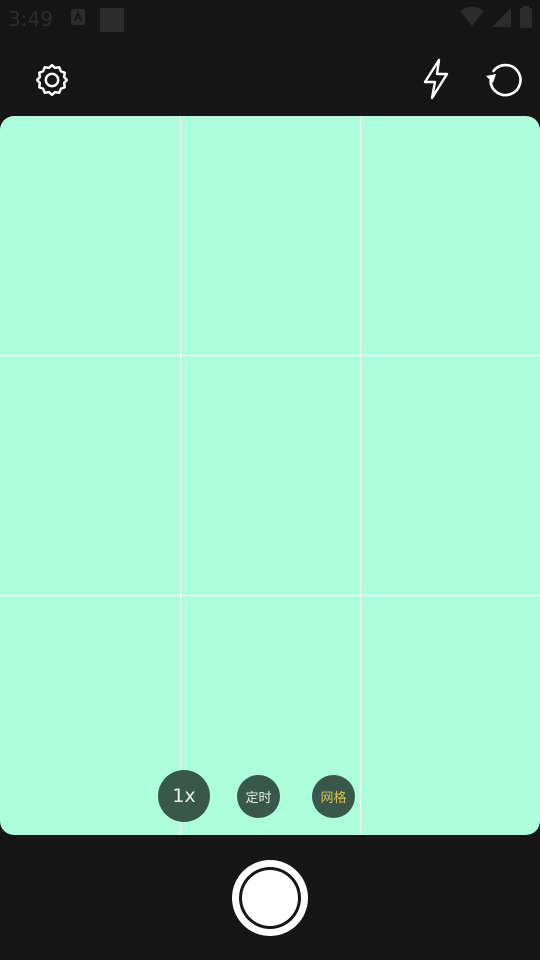  What do you see at coordinates (502, 19) in the screenshot?
I see `cellular-signal-icon` at bounding box center [502, 19].